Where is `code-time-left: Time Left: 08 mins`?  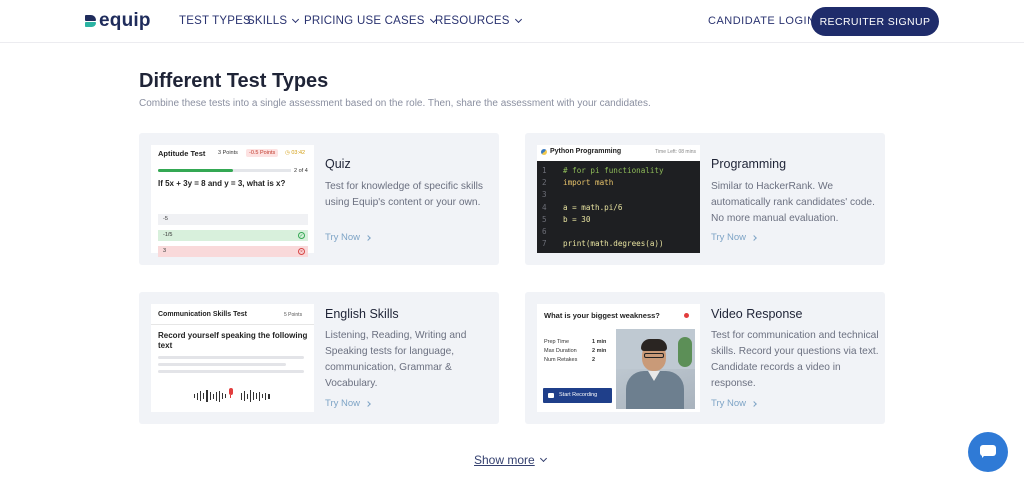
code-time-left: Time Left: 08 mins is located at coordinates (675, 152).